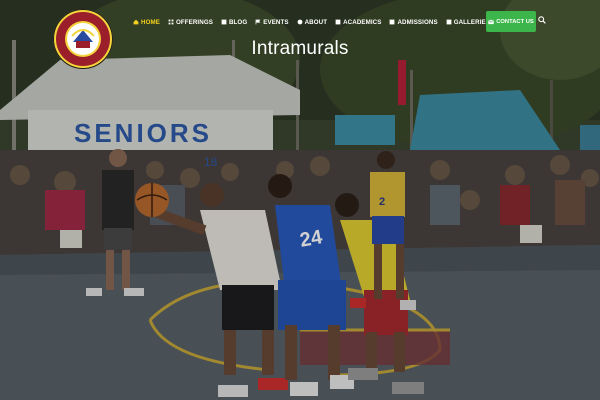 The height and width of the screenshot is (400, 600). I want to click on nav-item-about: ABOUT, so click(312, 22).